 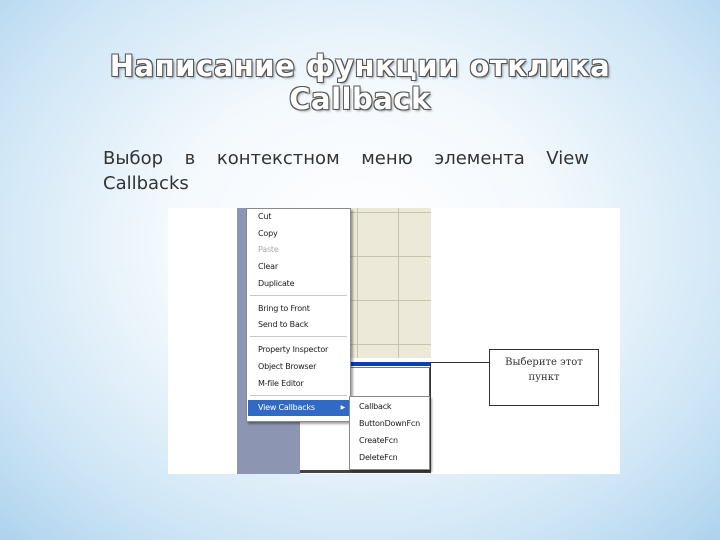 I want to click on callout-leader-line-vertical, so click(x=430, y=416).